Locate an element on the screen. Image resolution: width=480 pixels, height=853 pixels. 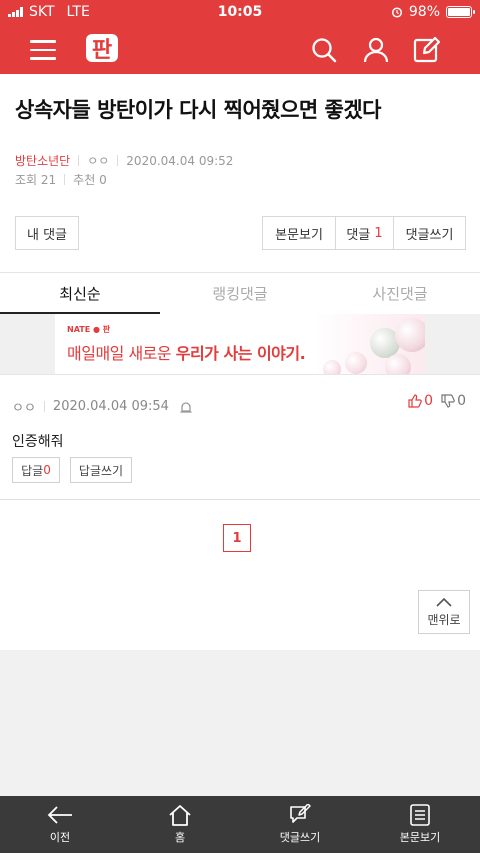
post-author: ㅇㅇ is located at coordinates (98, 161).